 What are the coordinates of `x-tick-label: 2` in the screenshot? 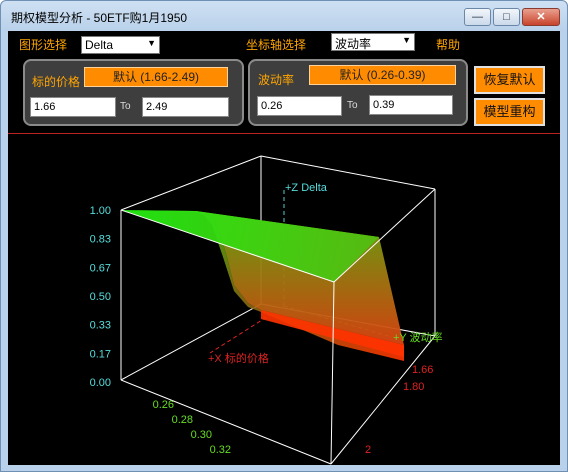 It's located at (368, 450).